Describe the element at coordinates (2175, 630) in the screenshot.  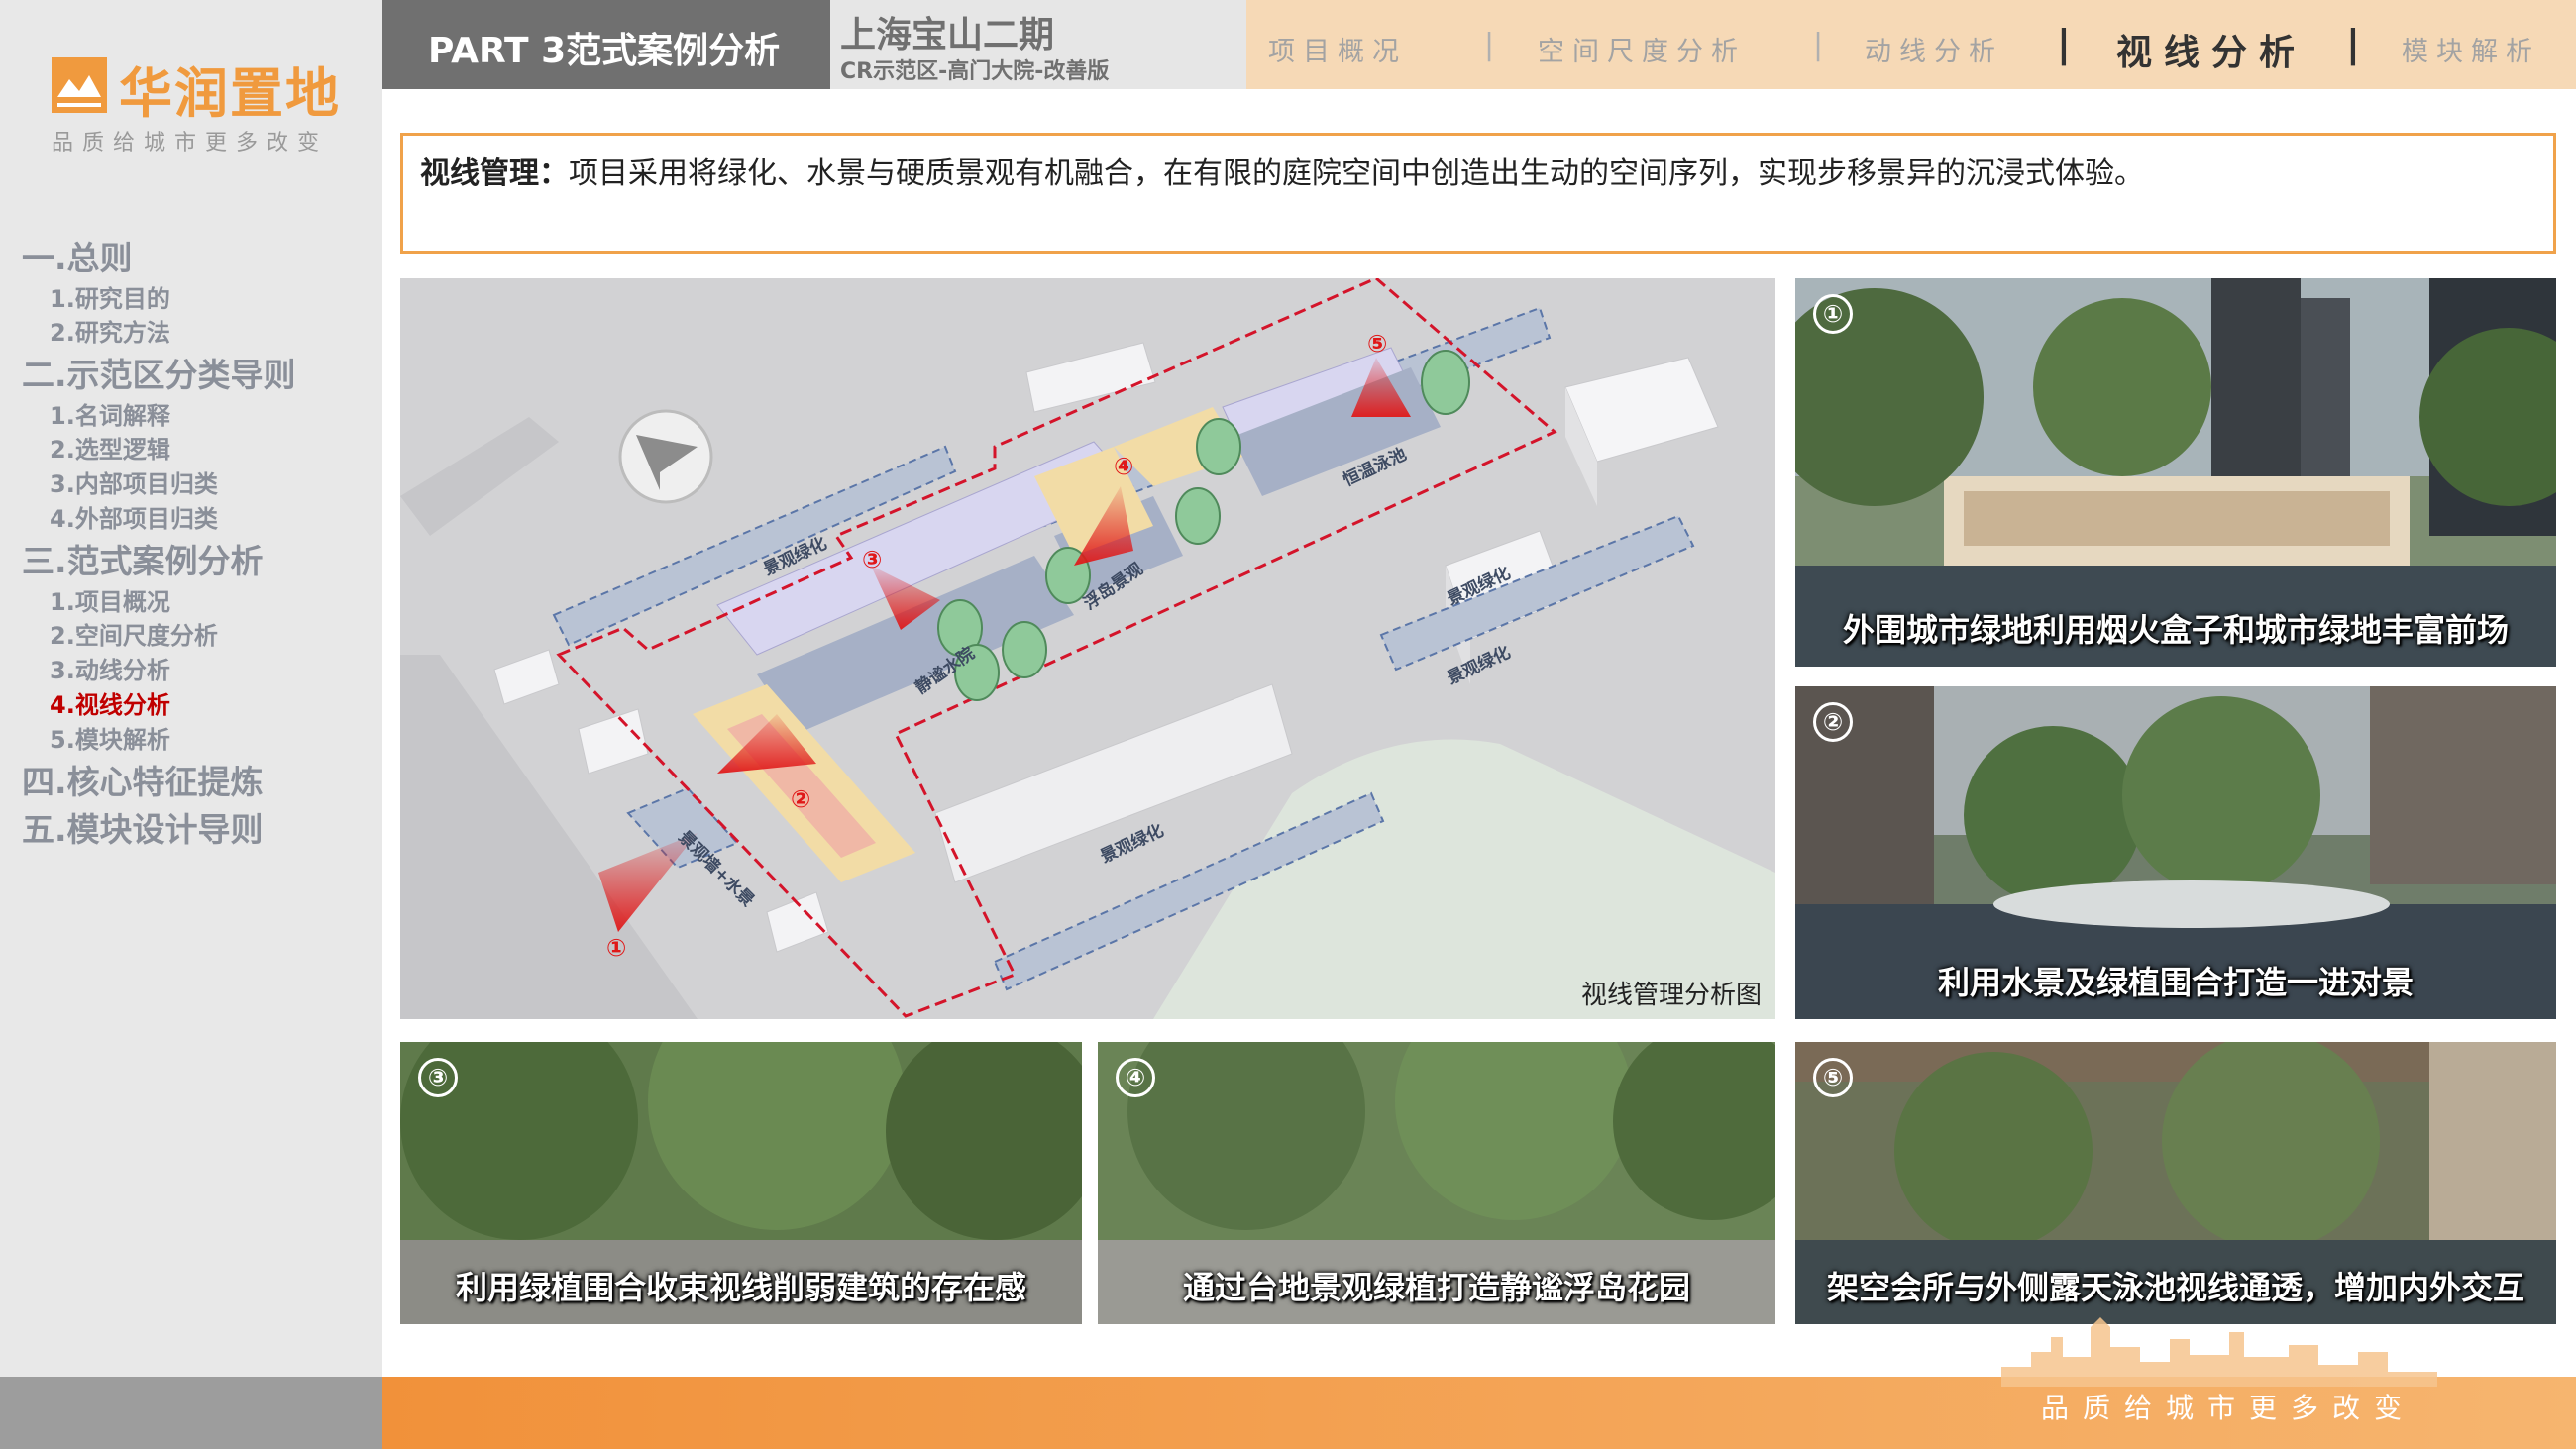
I see `photo-caption: 外围城市绿地利用烟火盒子和城市绿地丰富前场` at that location.